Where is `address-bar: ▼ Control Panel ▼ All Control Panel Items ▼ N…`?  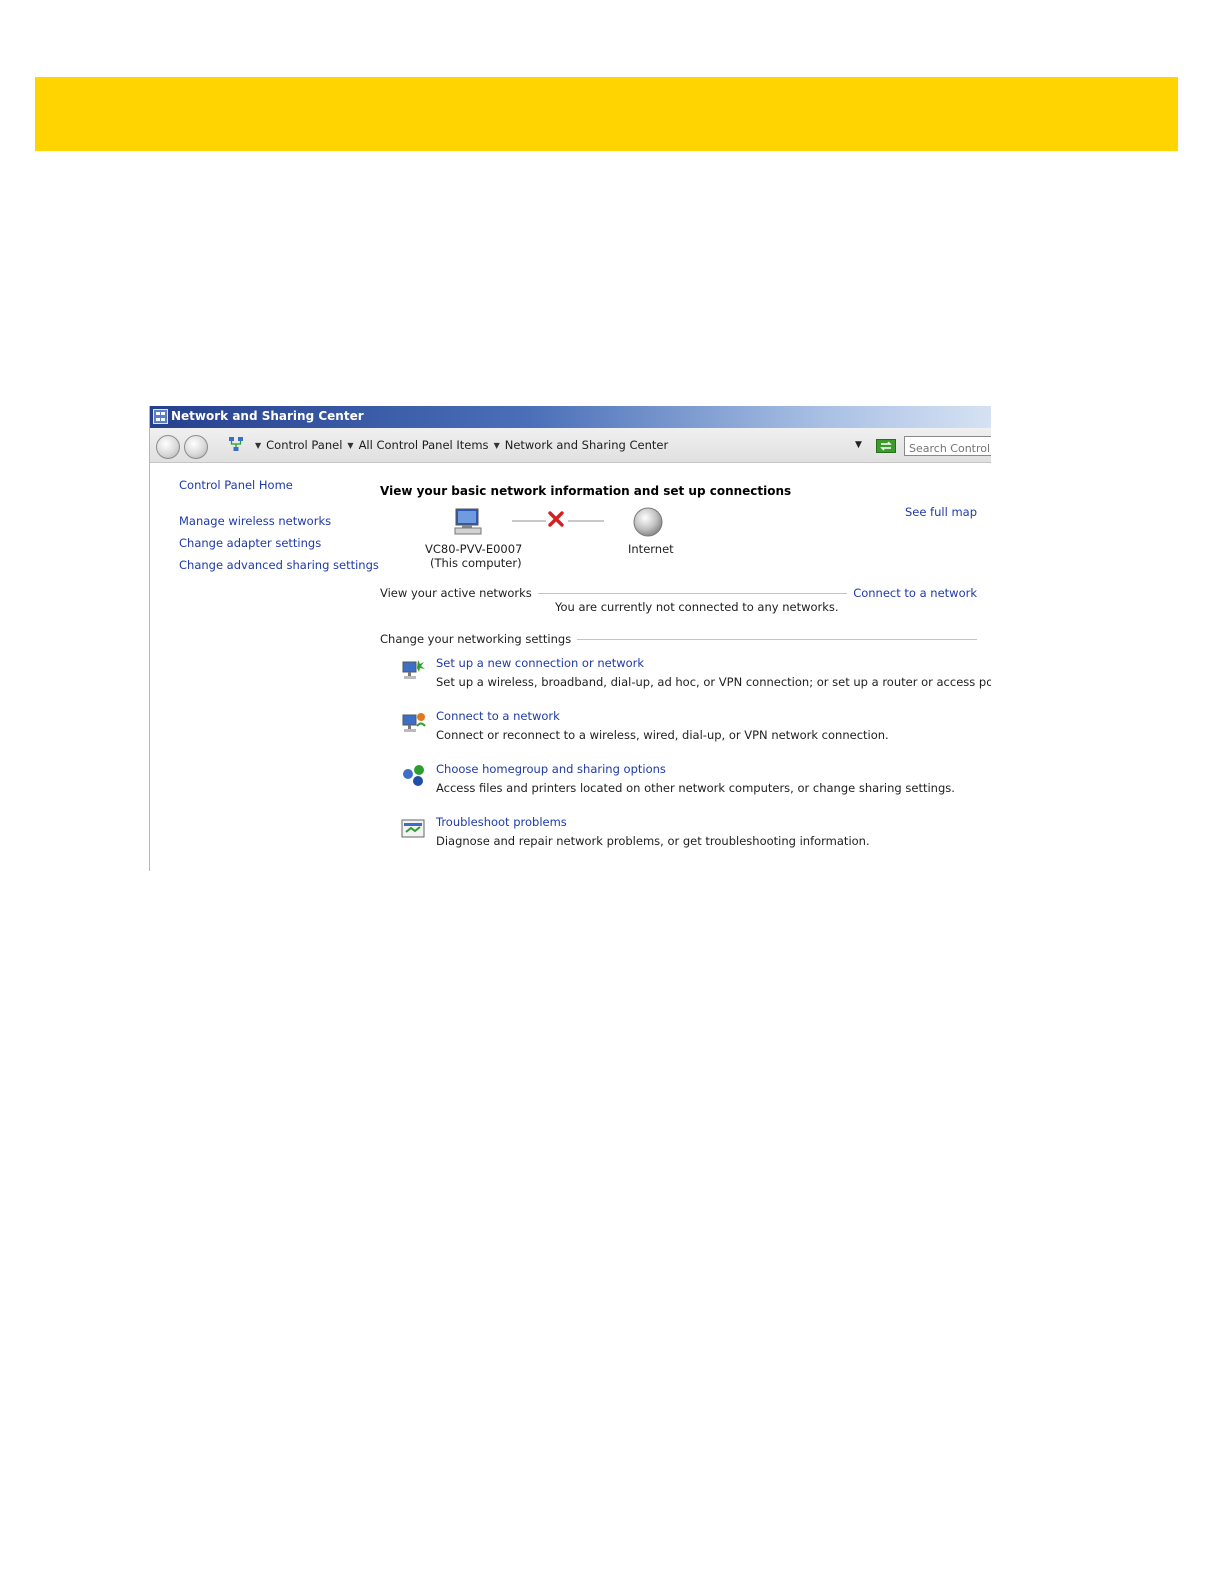
address-bar: ▼ Control Panel ▼ All Control Panel Items ▼ N… is located at coordinates (570, 445).